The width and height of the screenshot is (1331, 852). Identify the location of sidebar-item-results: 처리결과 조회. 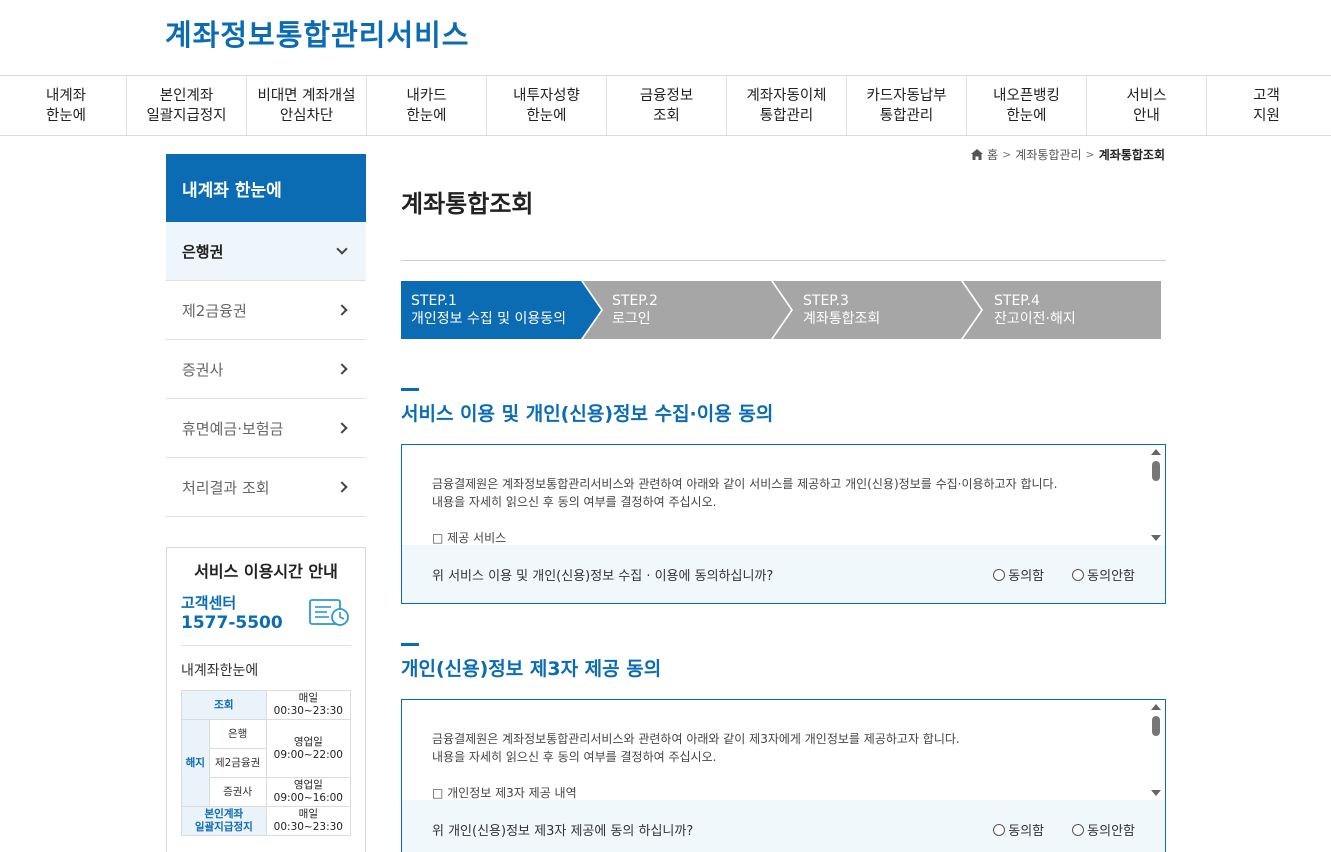
(266, 487).